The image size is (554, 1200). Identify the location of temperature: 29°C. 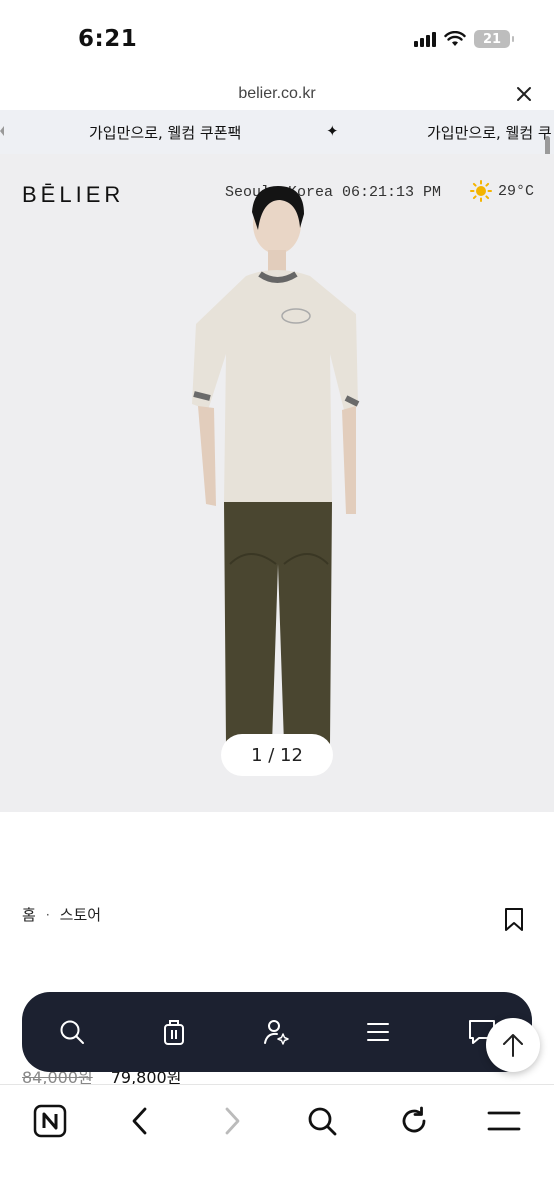
(516, 191).